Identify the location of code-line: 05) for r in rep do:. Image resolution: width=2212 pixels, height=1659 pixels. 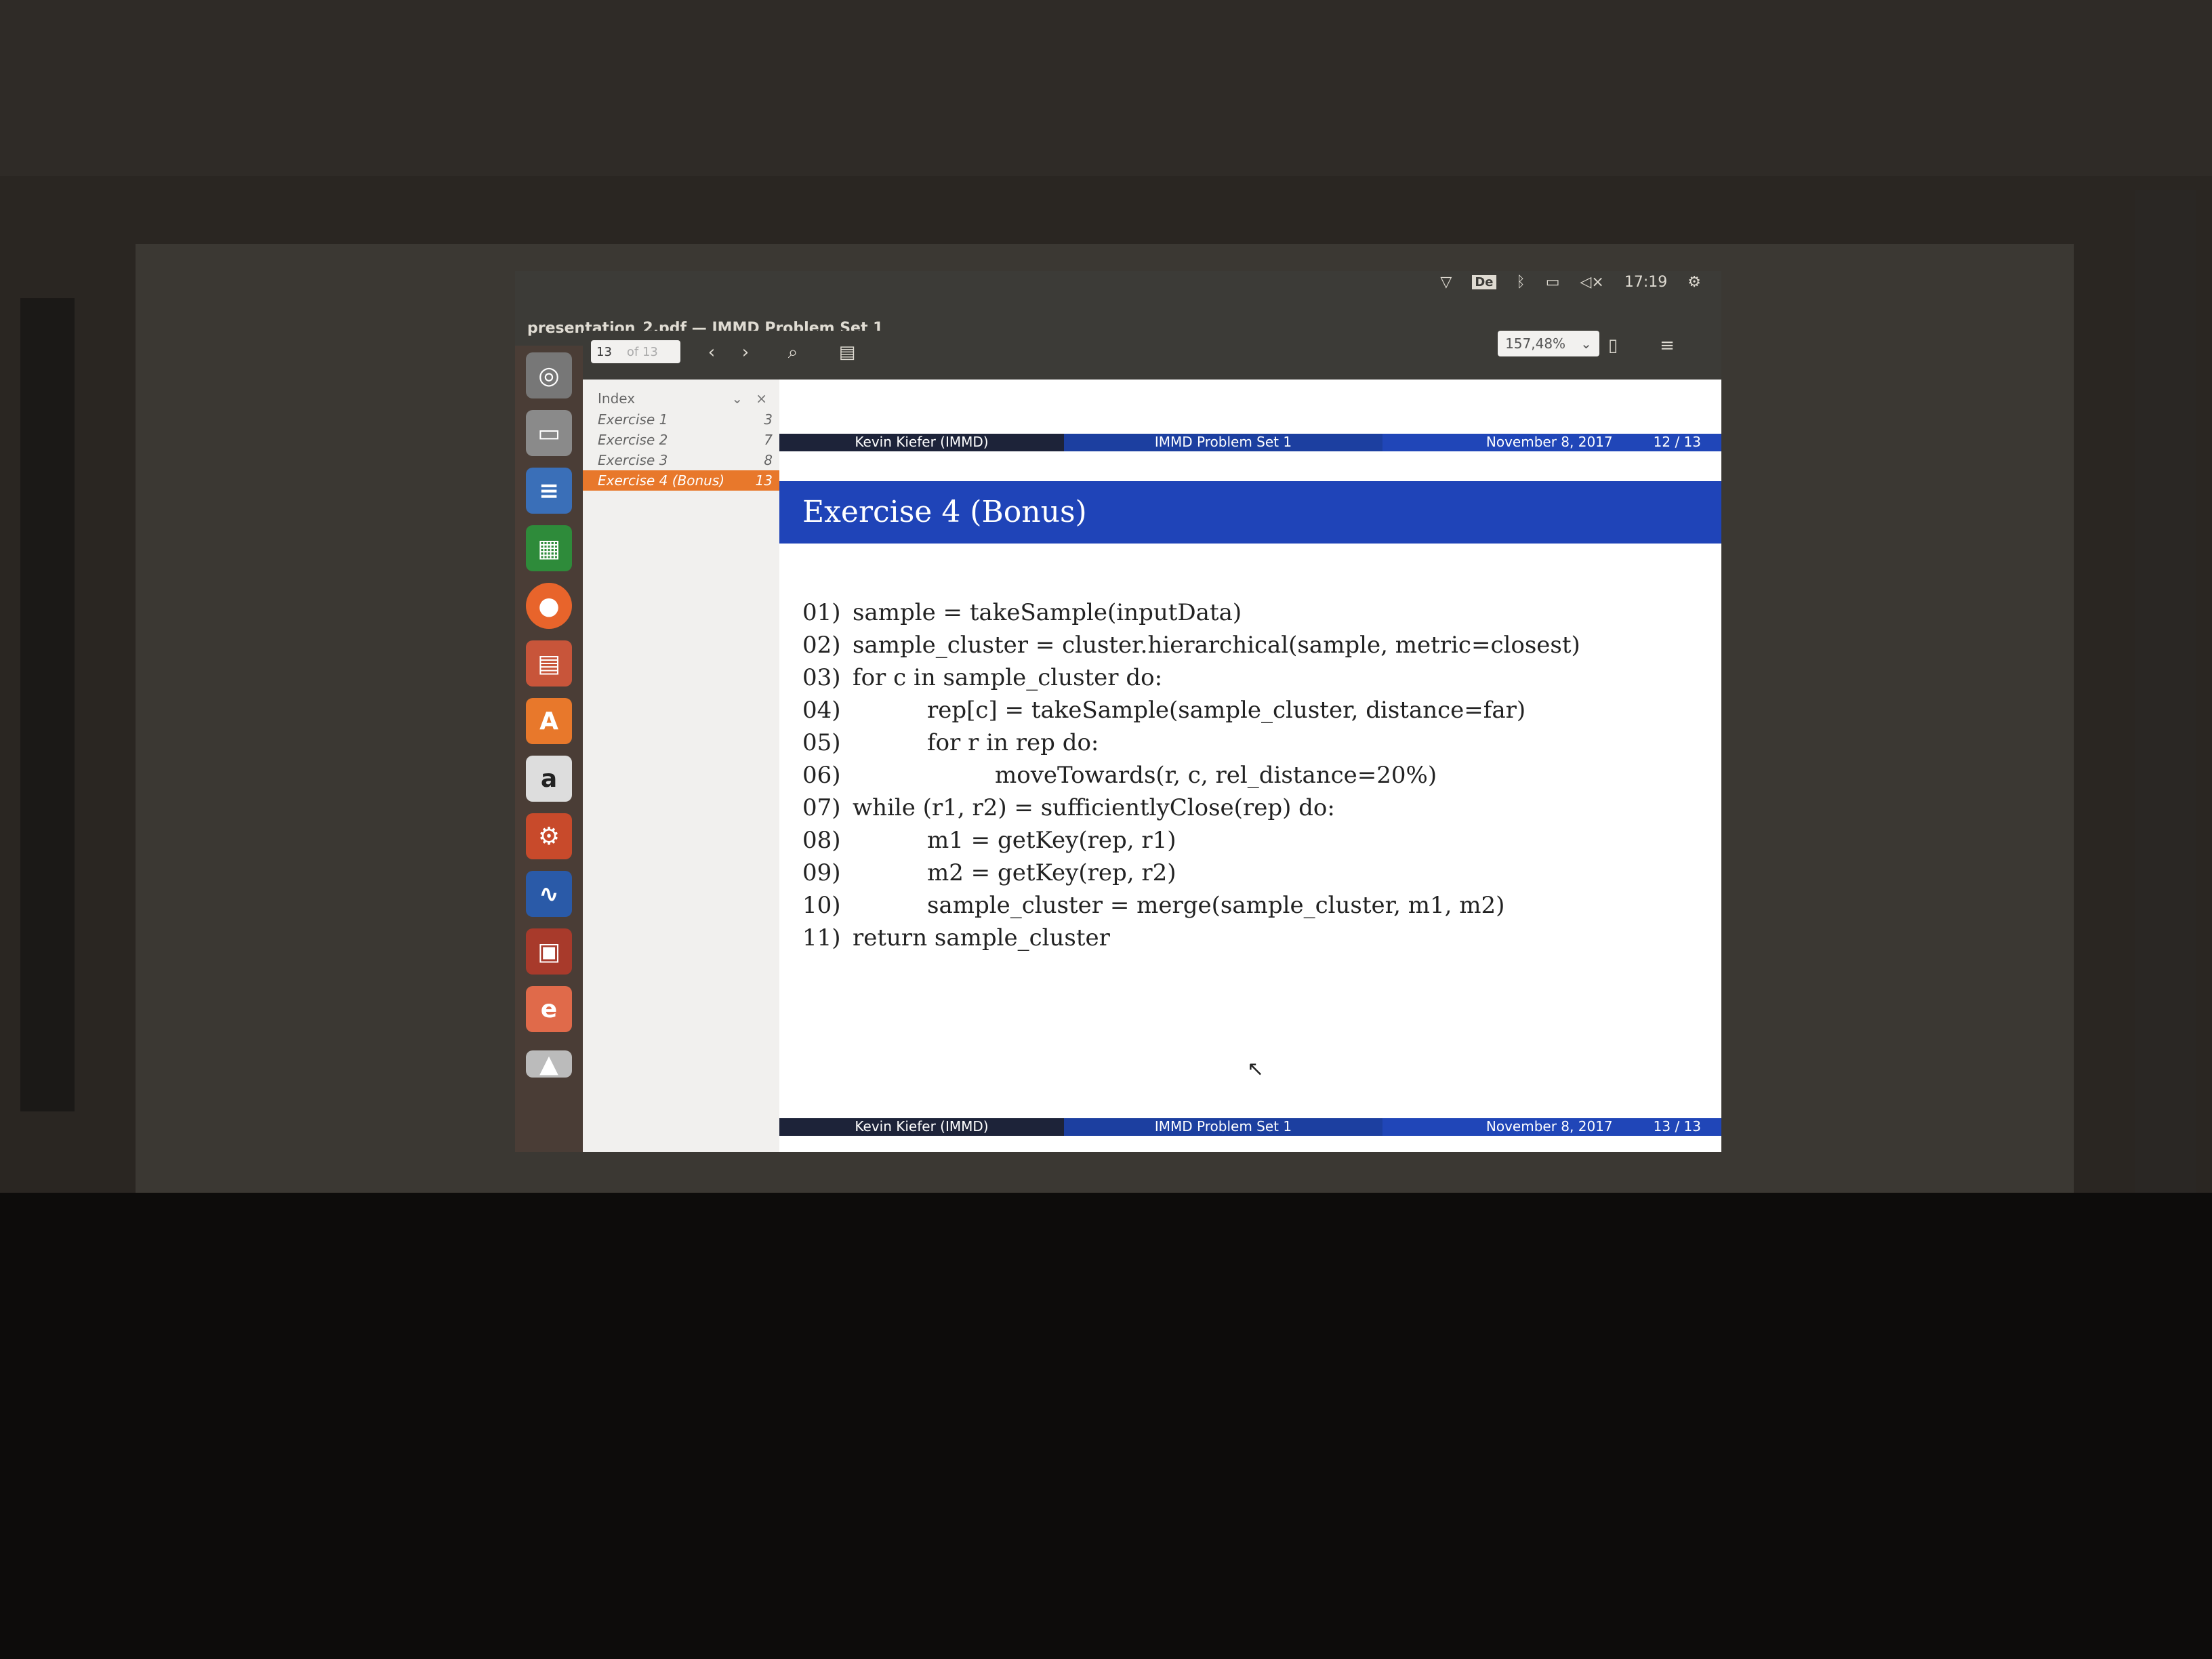
(1191, 742).